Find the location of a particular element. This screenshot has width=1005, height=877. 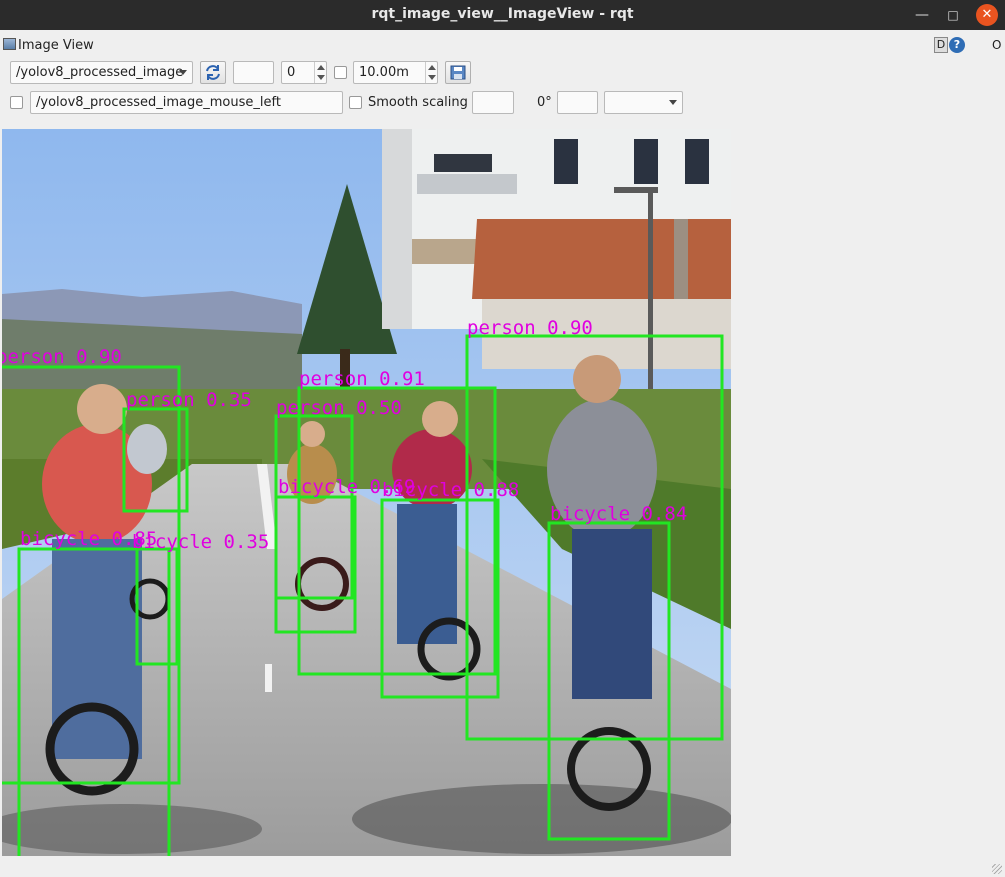

refresh-button is located at coordinates (213, 72).